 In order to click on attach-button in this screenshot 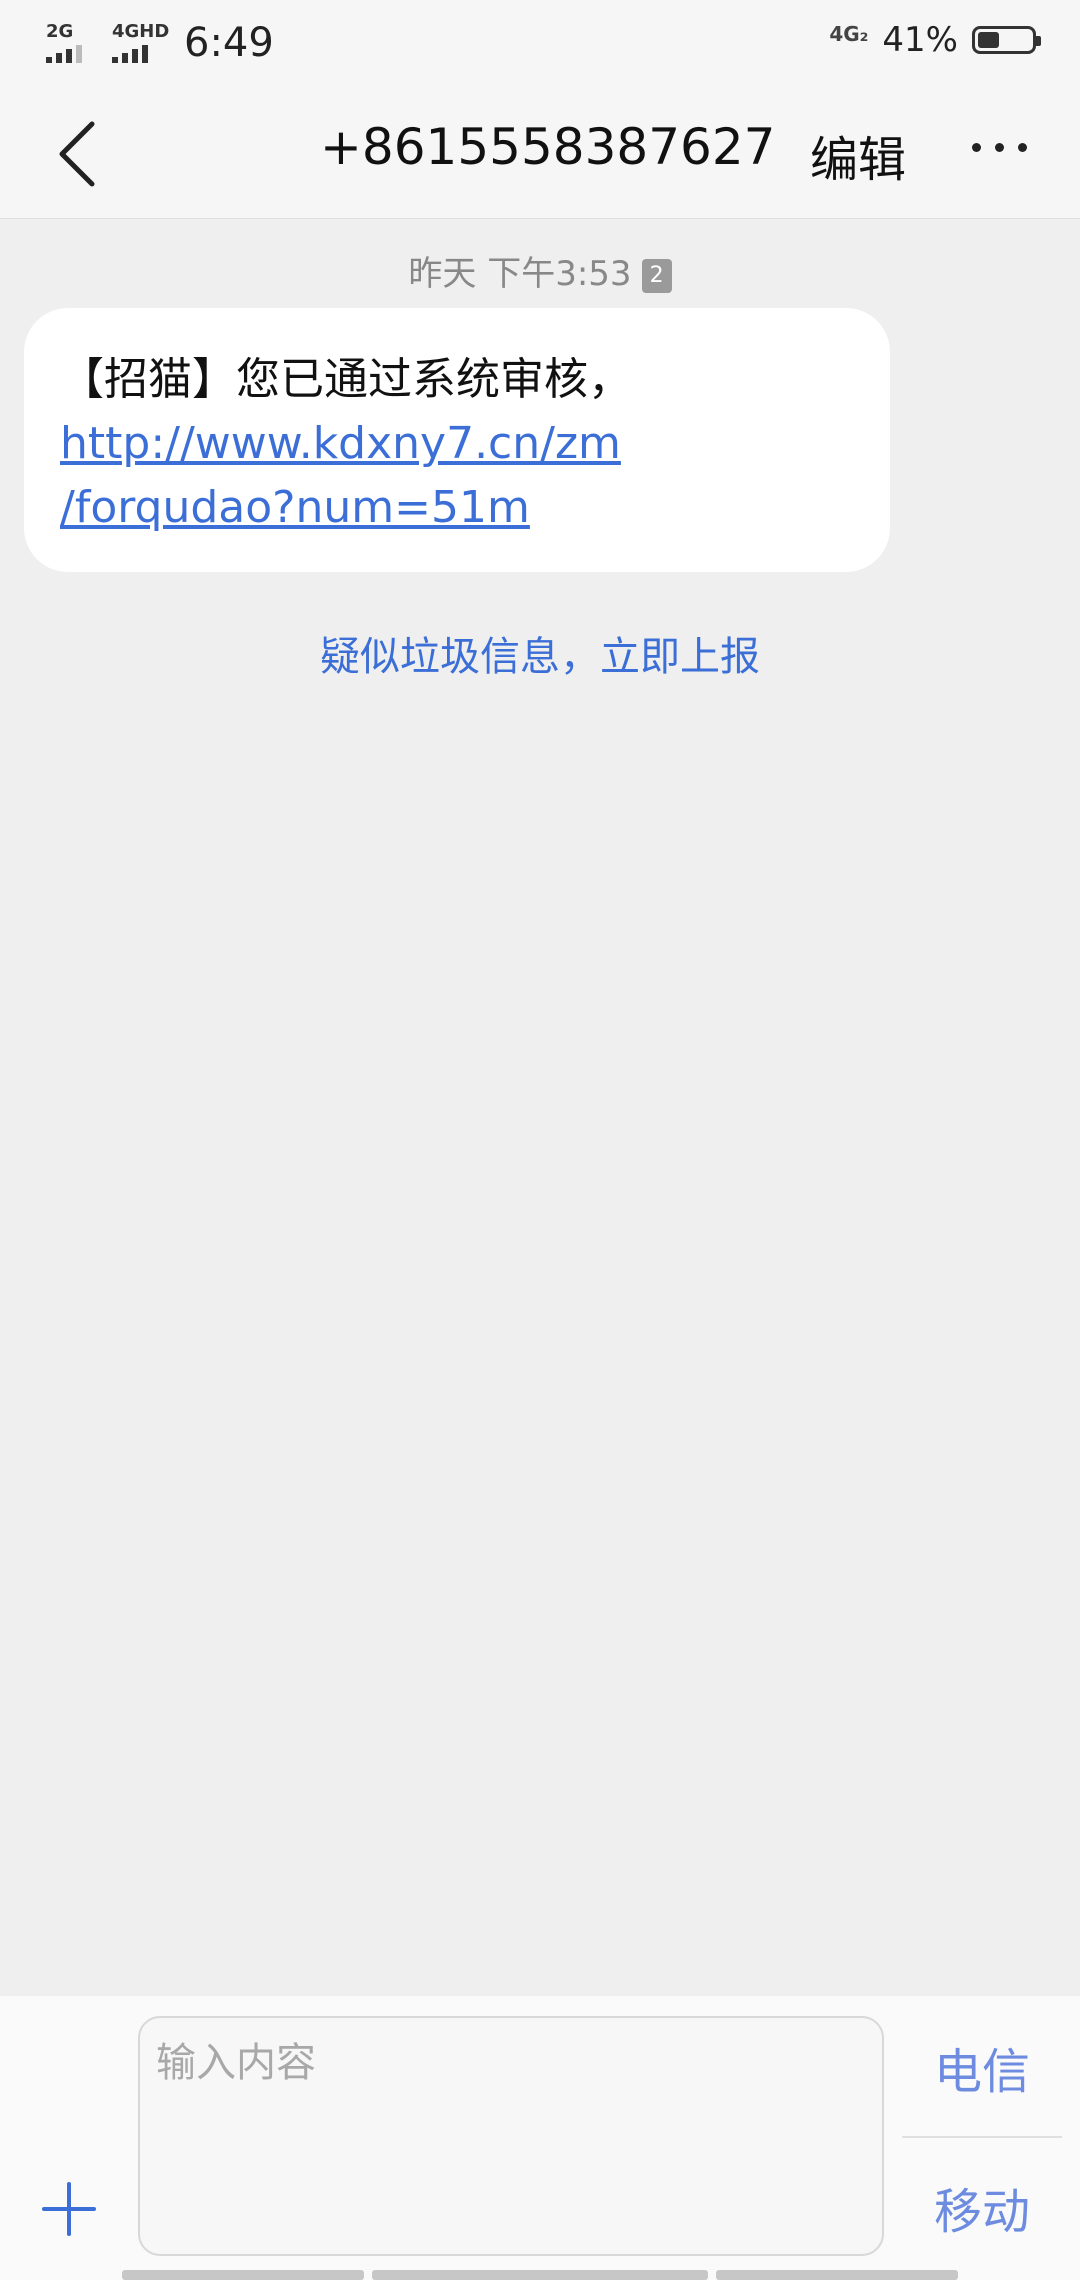, I will do `click(69, 2209)`.